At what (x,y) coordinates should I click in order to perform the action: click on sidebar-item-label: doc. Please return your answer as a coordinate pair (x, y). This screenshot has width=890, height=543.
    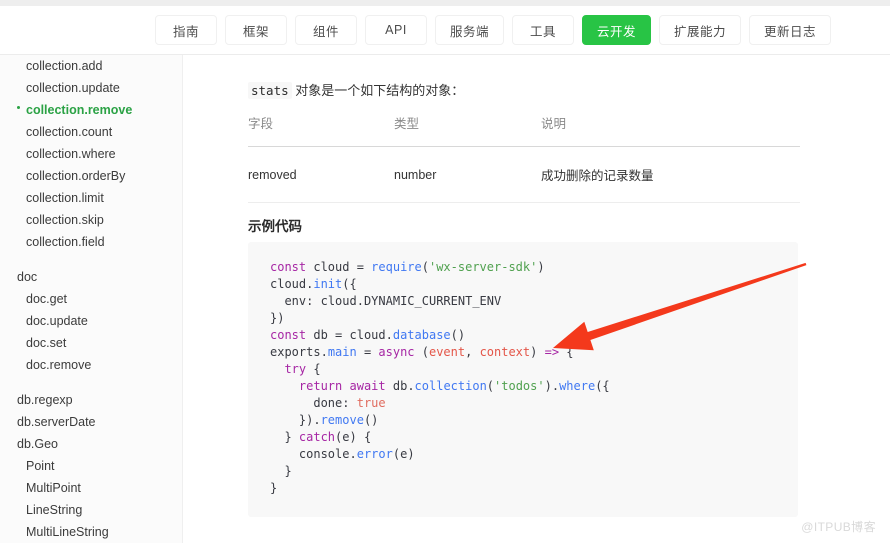
    Looking at the image, I should click on (27, 277).